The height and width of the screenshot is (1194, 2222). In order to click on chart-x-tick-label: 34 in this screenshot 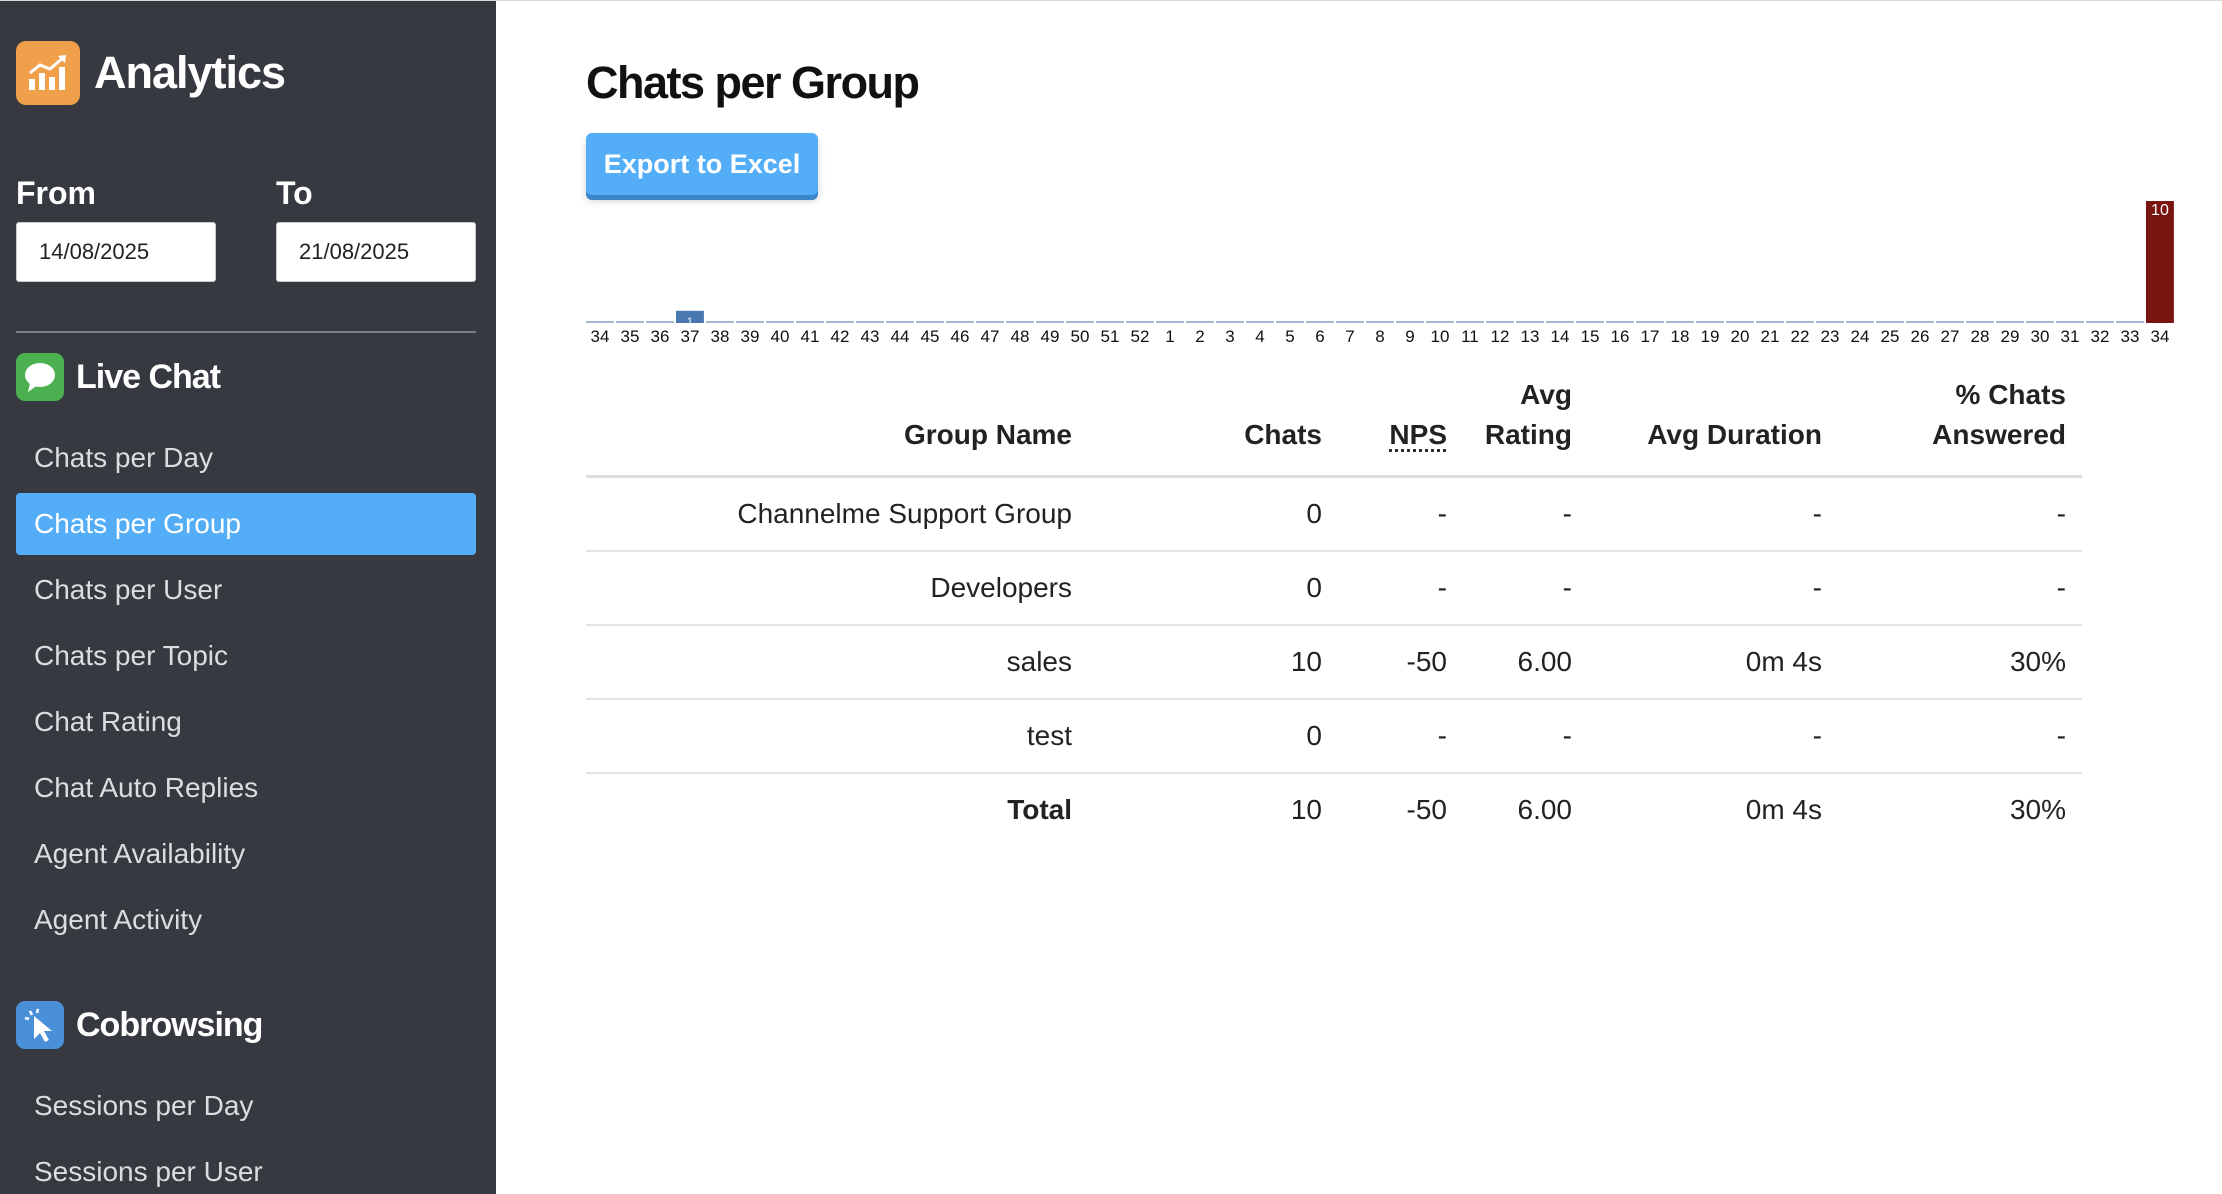, I will do `click(2159, 336)`.